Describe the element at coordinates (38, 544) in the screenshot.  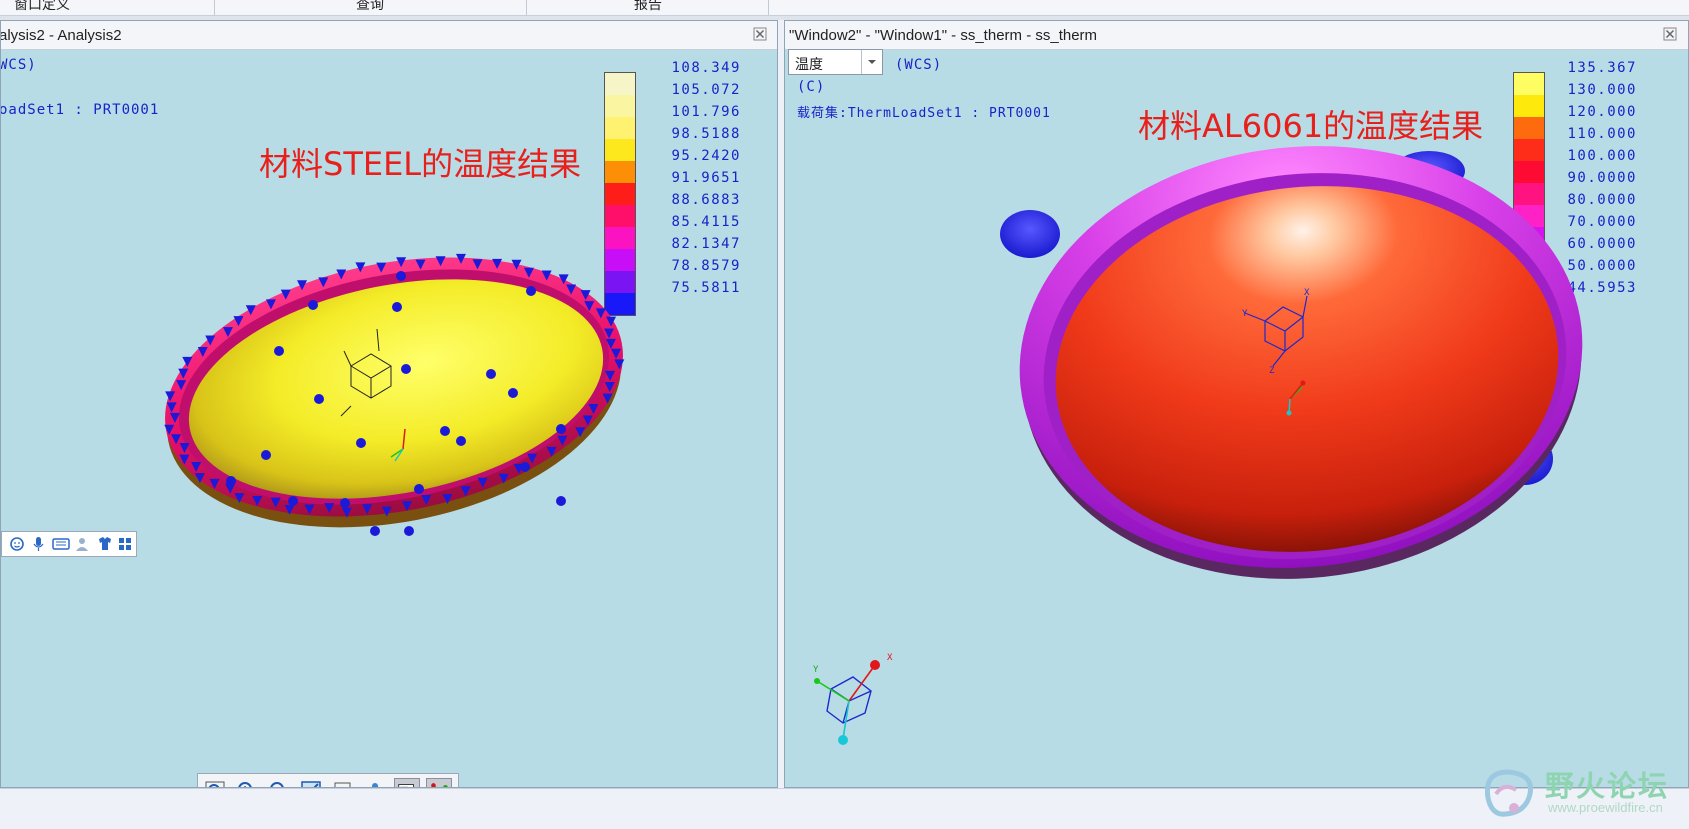
I see `microphone-icon` at that location.